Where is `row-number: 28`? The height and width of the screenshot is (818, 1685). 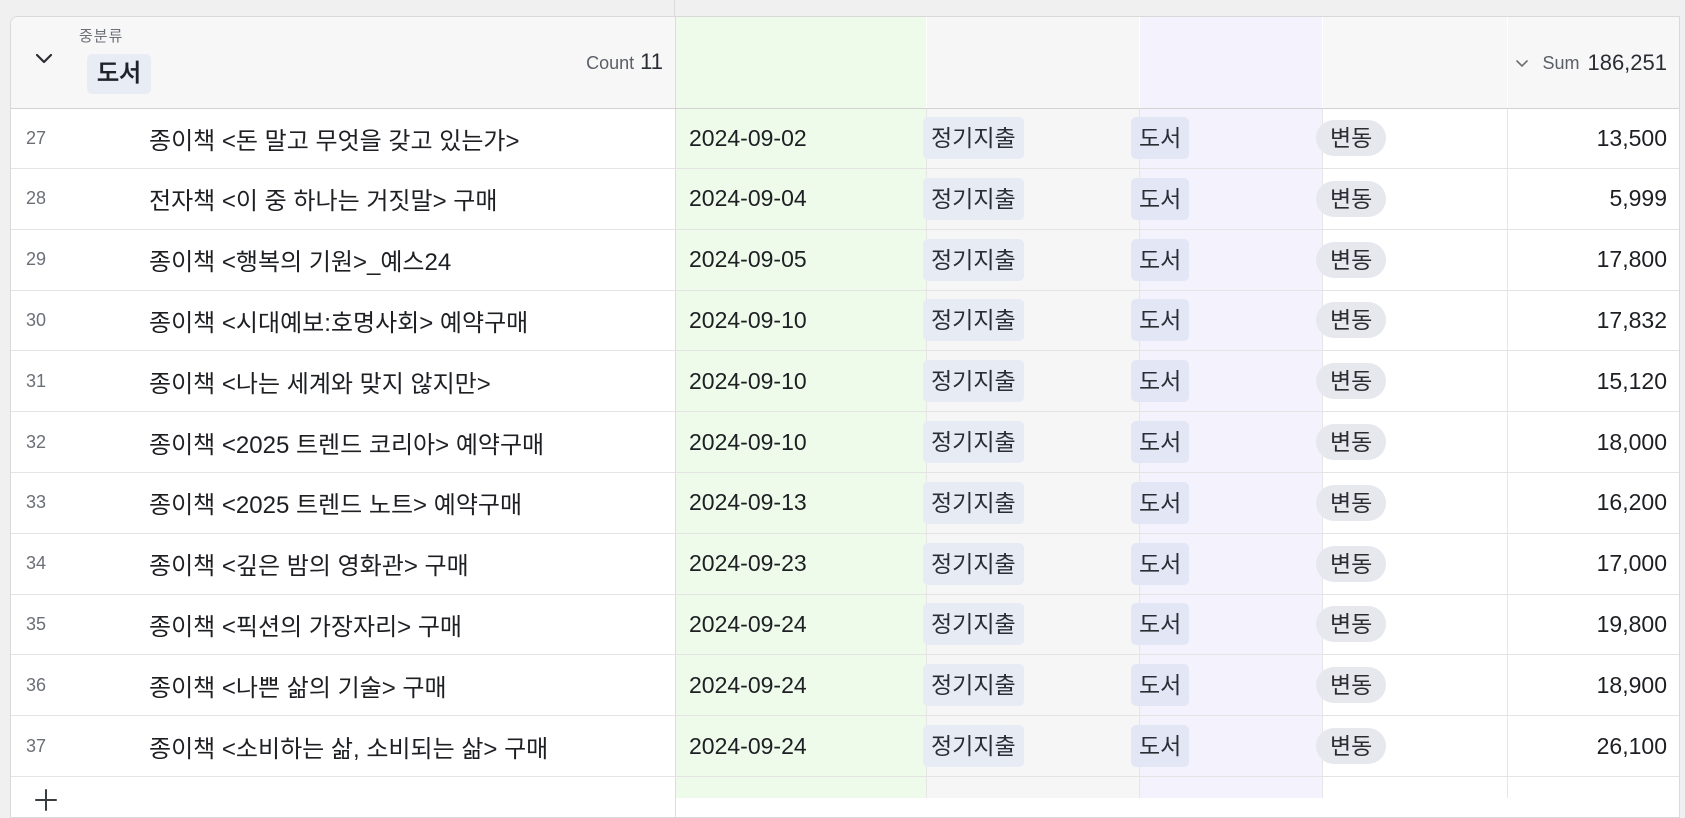
row-number: 28 is located at coordinates (36, 198).